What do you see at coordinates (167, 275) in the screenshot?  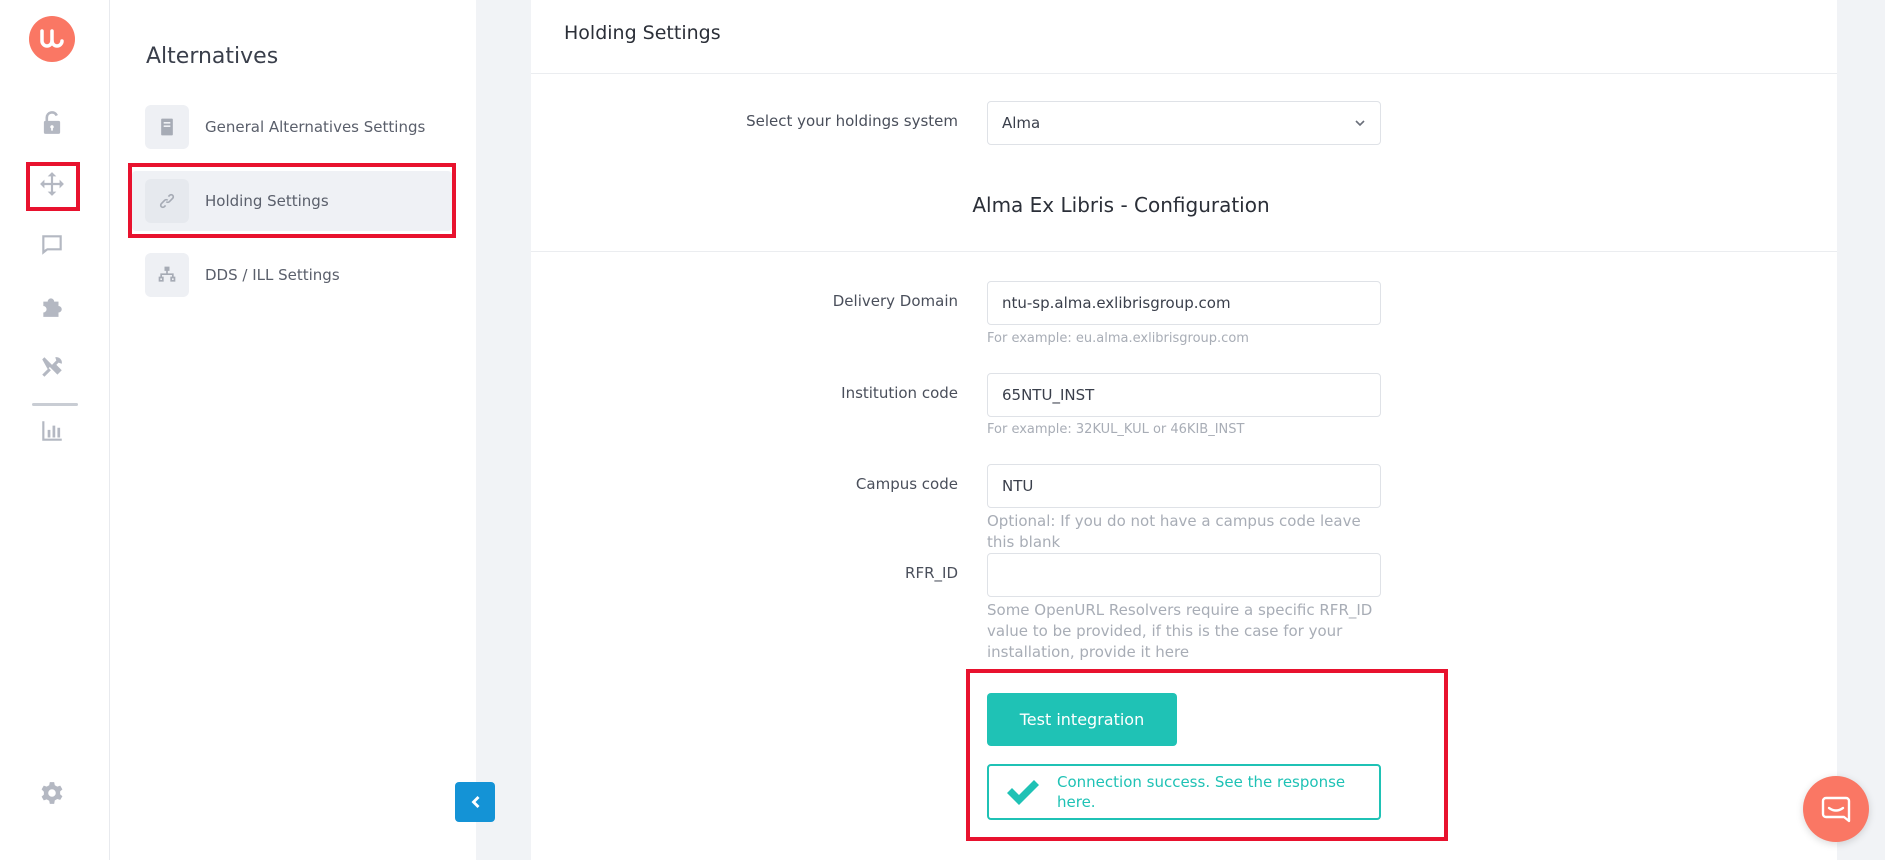 I see `sitemap-icon` at bounding box center [167, 275].